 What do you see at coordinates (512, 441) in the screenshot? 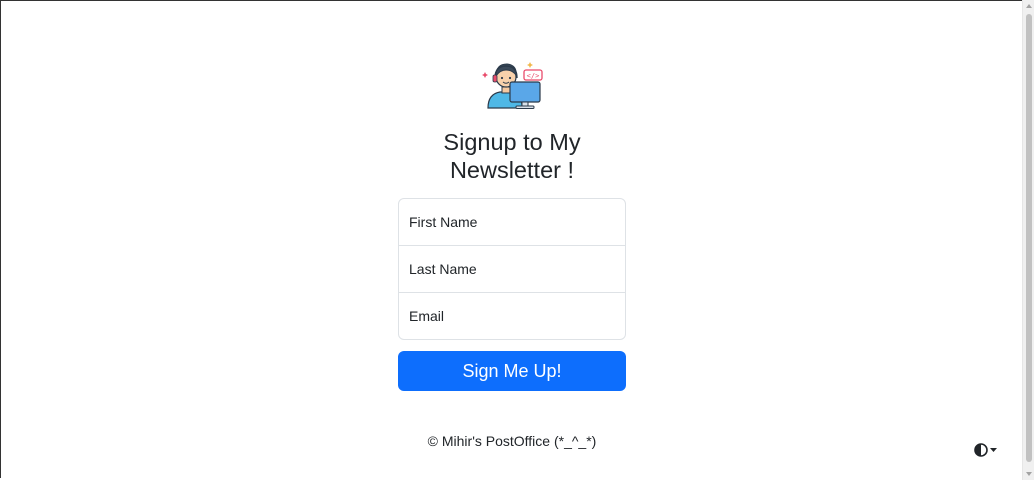
I see `footer-copyright: © Mihir's PostOffice (*_^_*)` at bounding box center [512, 441].